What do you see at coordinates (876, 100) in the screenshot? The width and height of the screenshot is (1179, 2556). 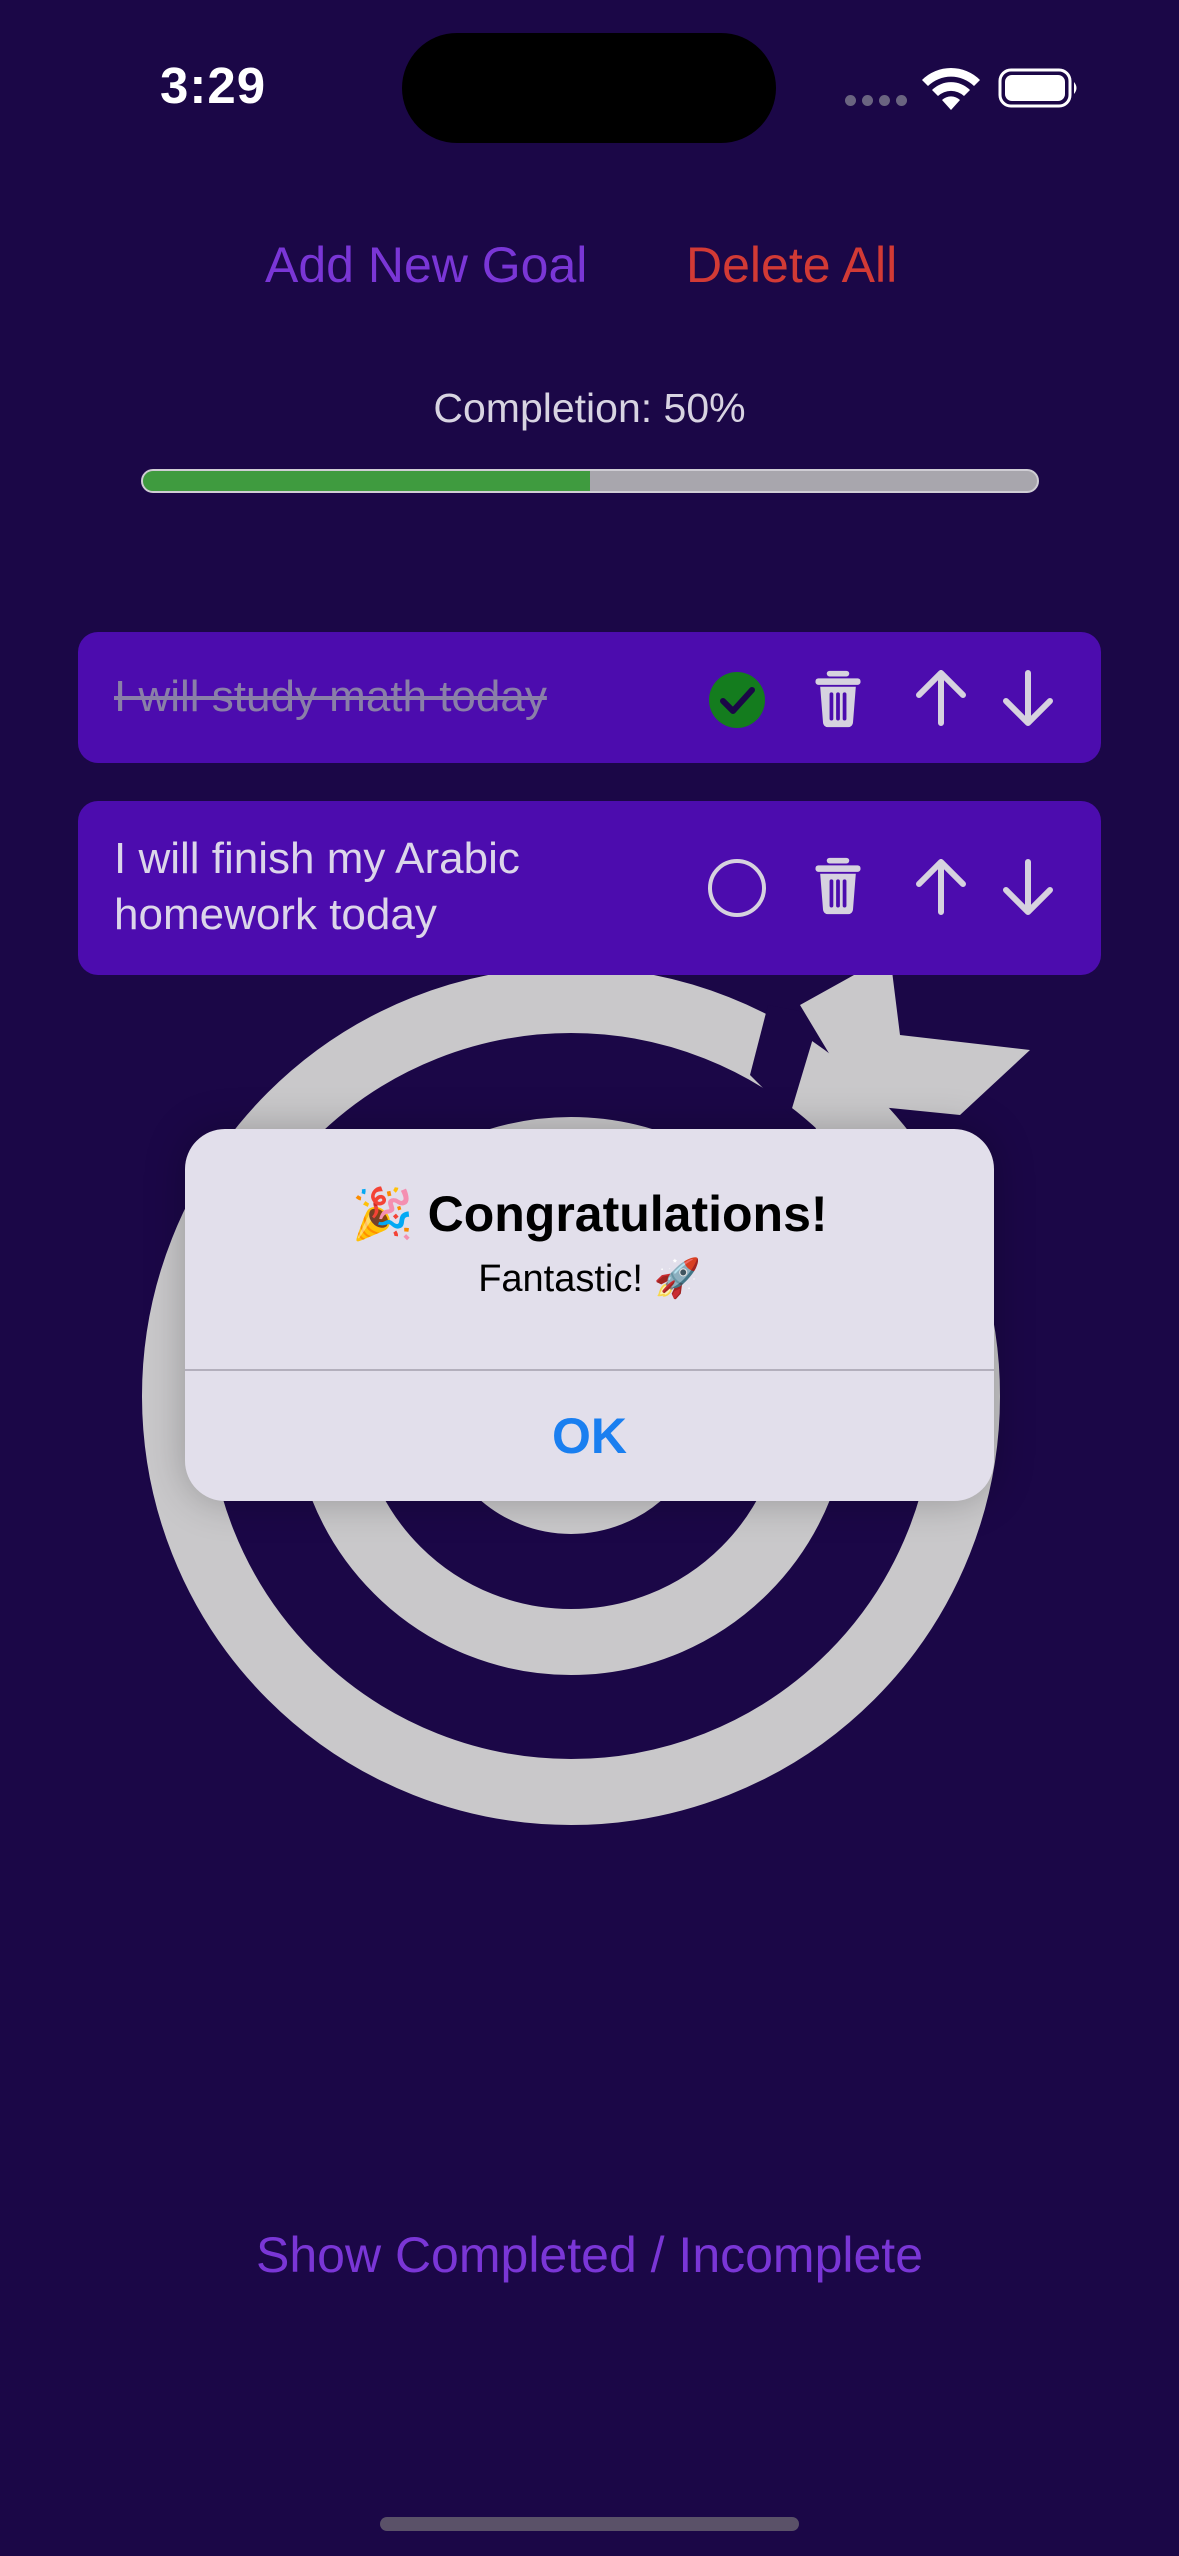 I see `cellular-signal-icon` at bounding box center [876, 100].